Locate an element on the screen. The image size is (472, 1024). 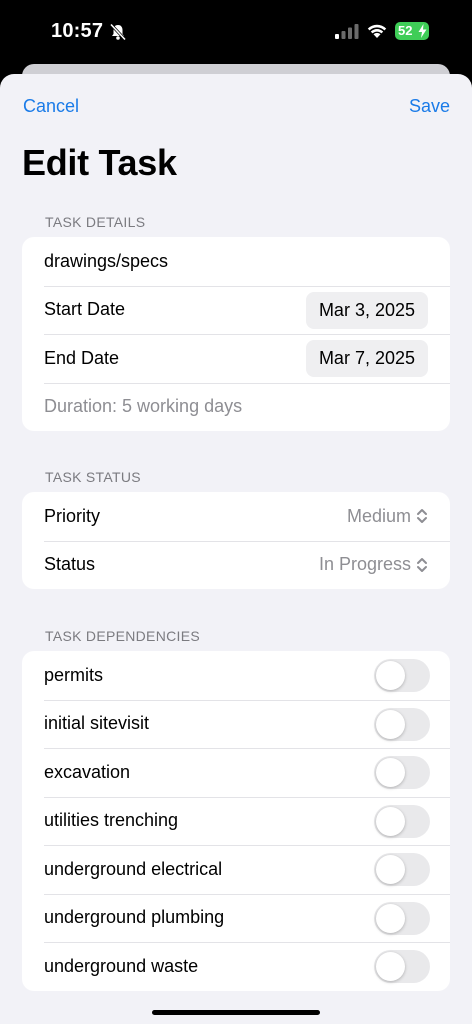
status-row: Status In Progress is located at coordinates (236, 565).